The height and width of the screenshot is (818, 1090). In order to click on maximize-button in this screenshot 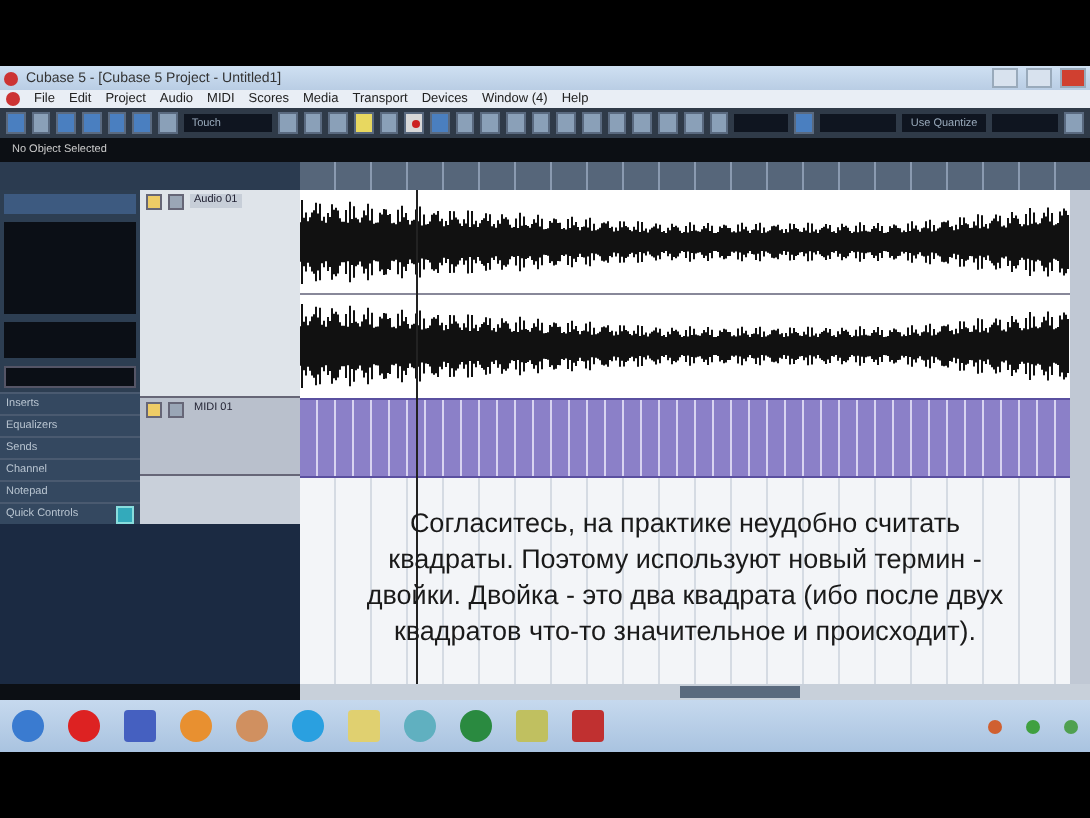, I will do `click(1039, 78)`.